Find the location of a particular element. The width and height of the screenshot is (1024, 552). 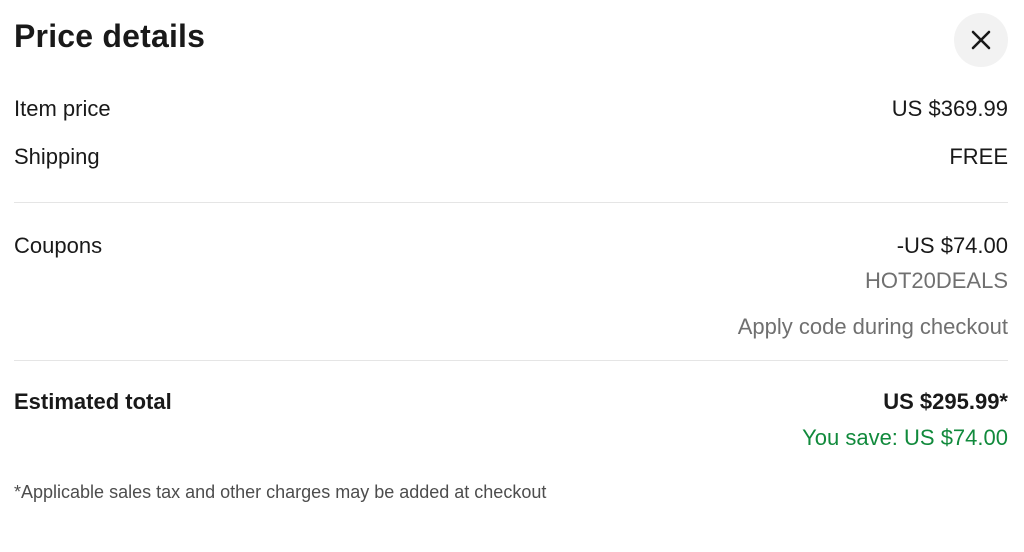

shipping-value: FREE is located at coordinates (978, 156).